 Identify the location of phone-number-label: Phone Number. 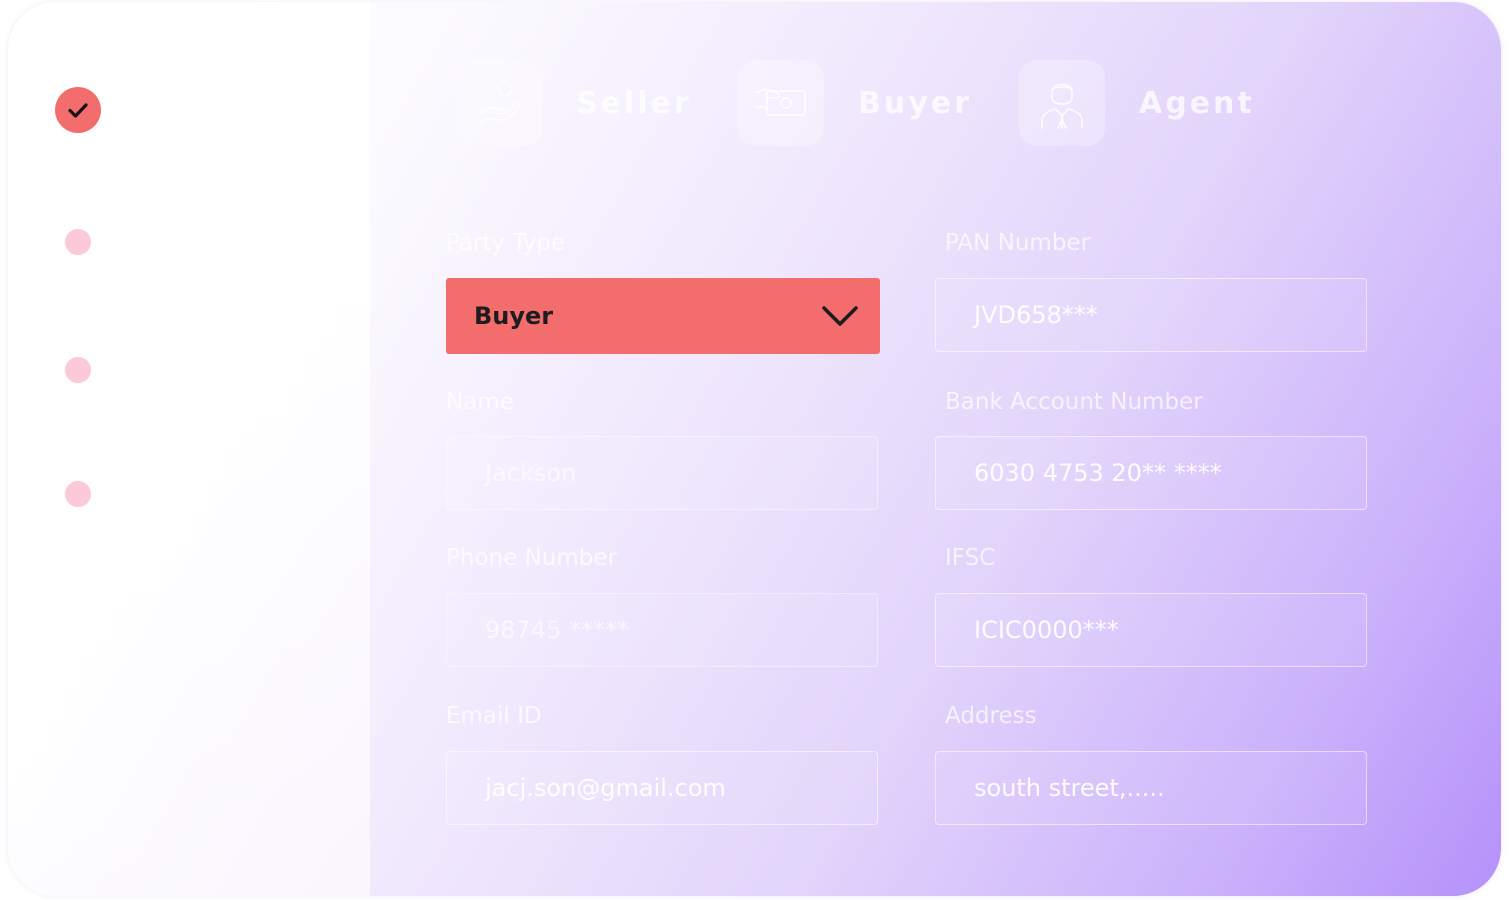
(531, 558).